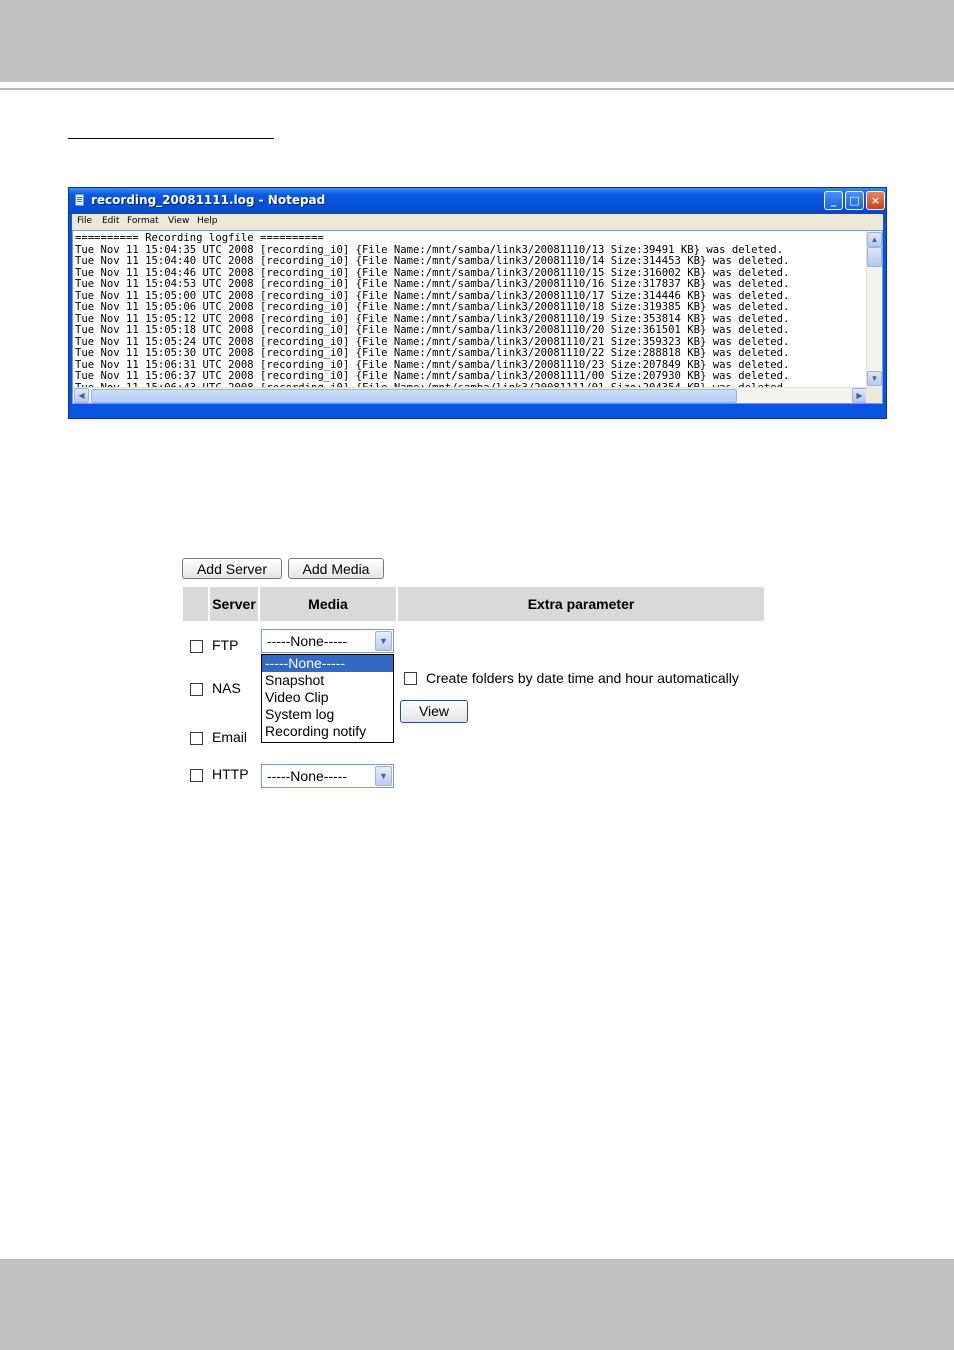 Image resolution: width=954 pixels, height=1350 pixels. I want to click on menu-file: File, so click(84, 221).